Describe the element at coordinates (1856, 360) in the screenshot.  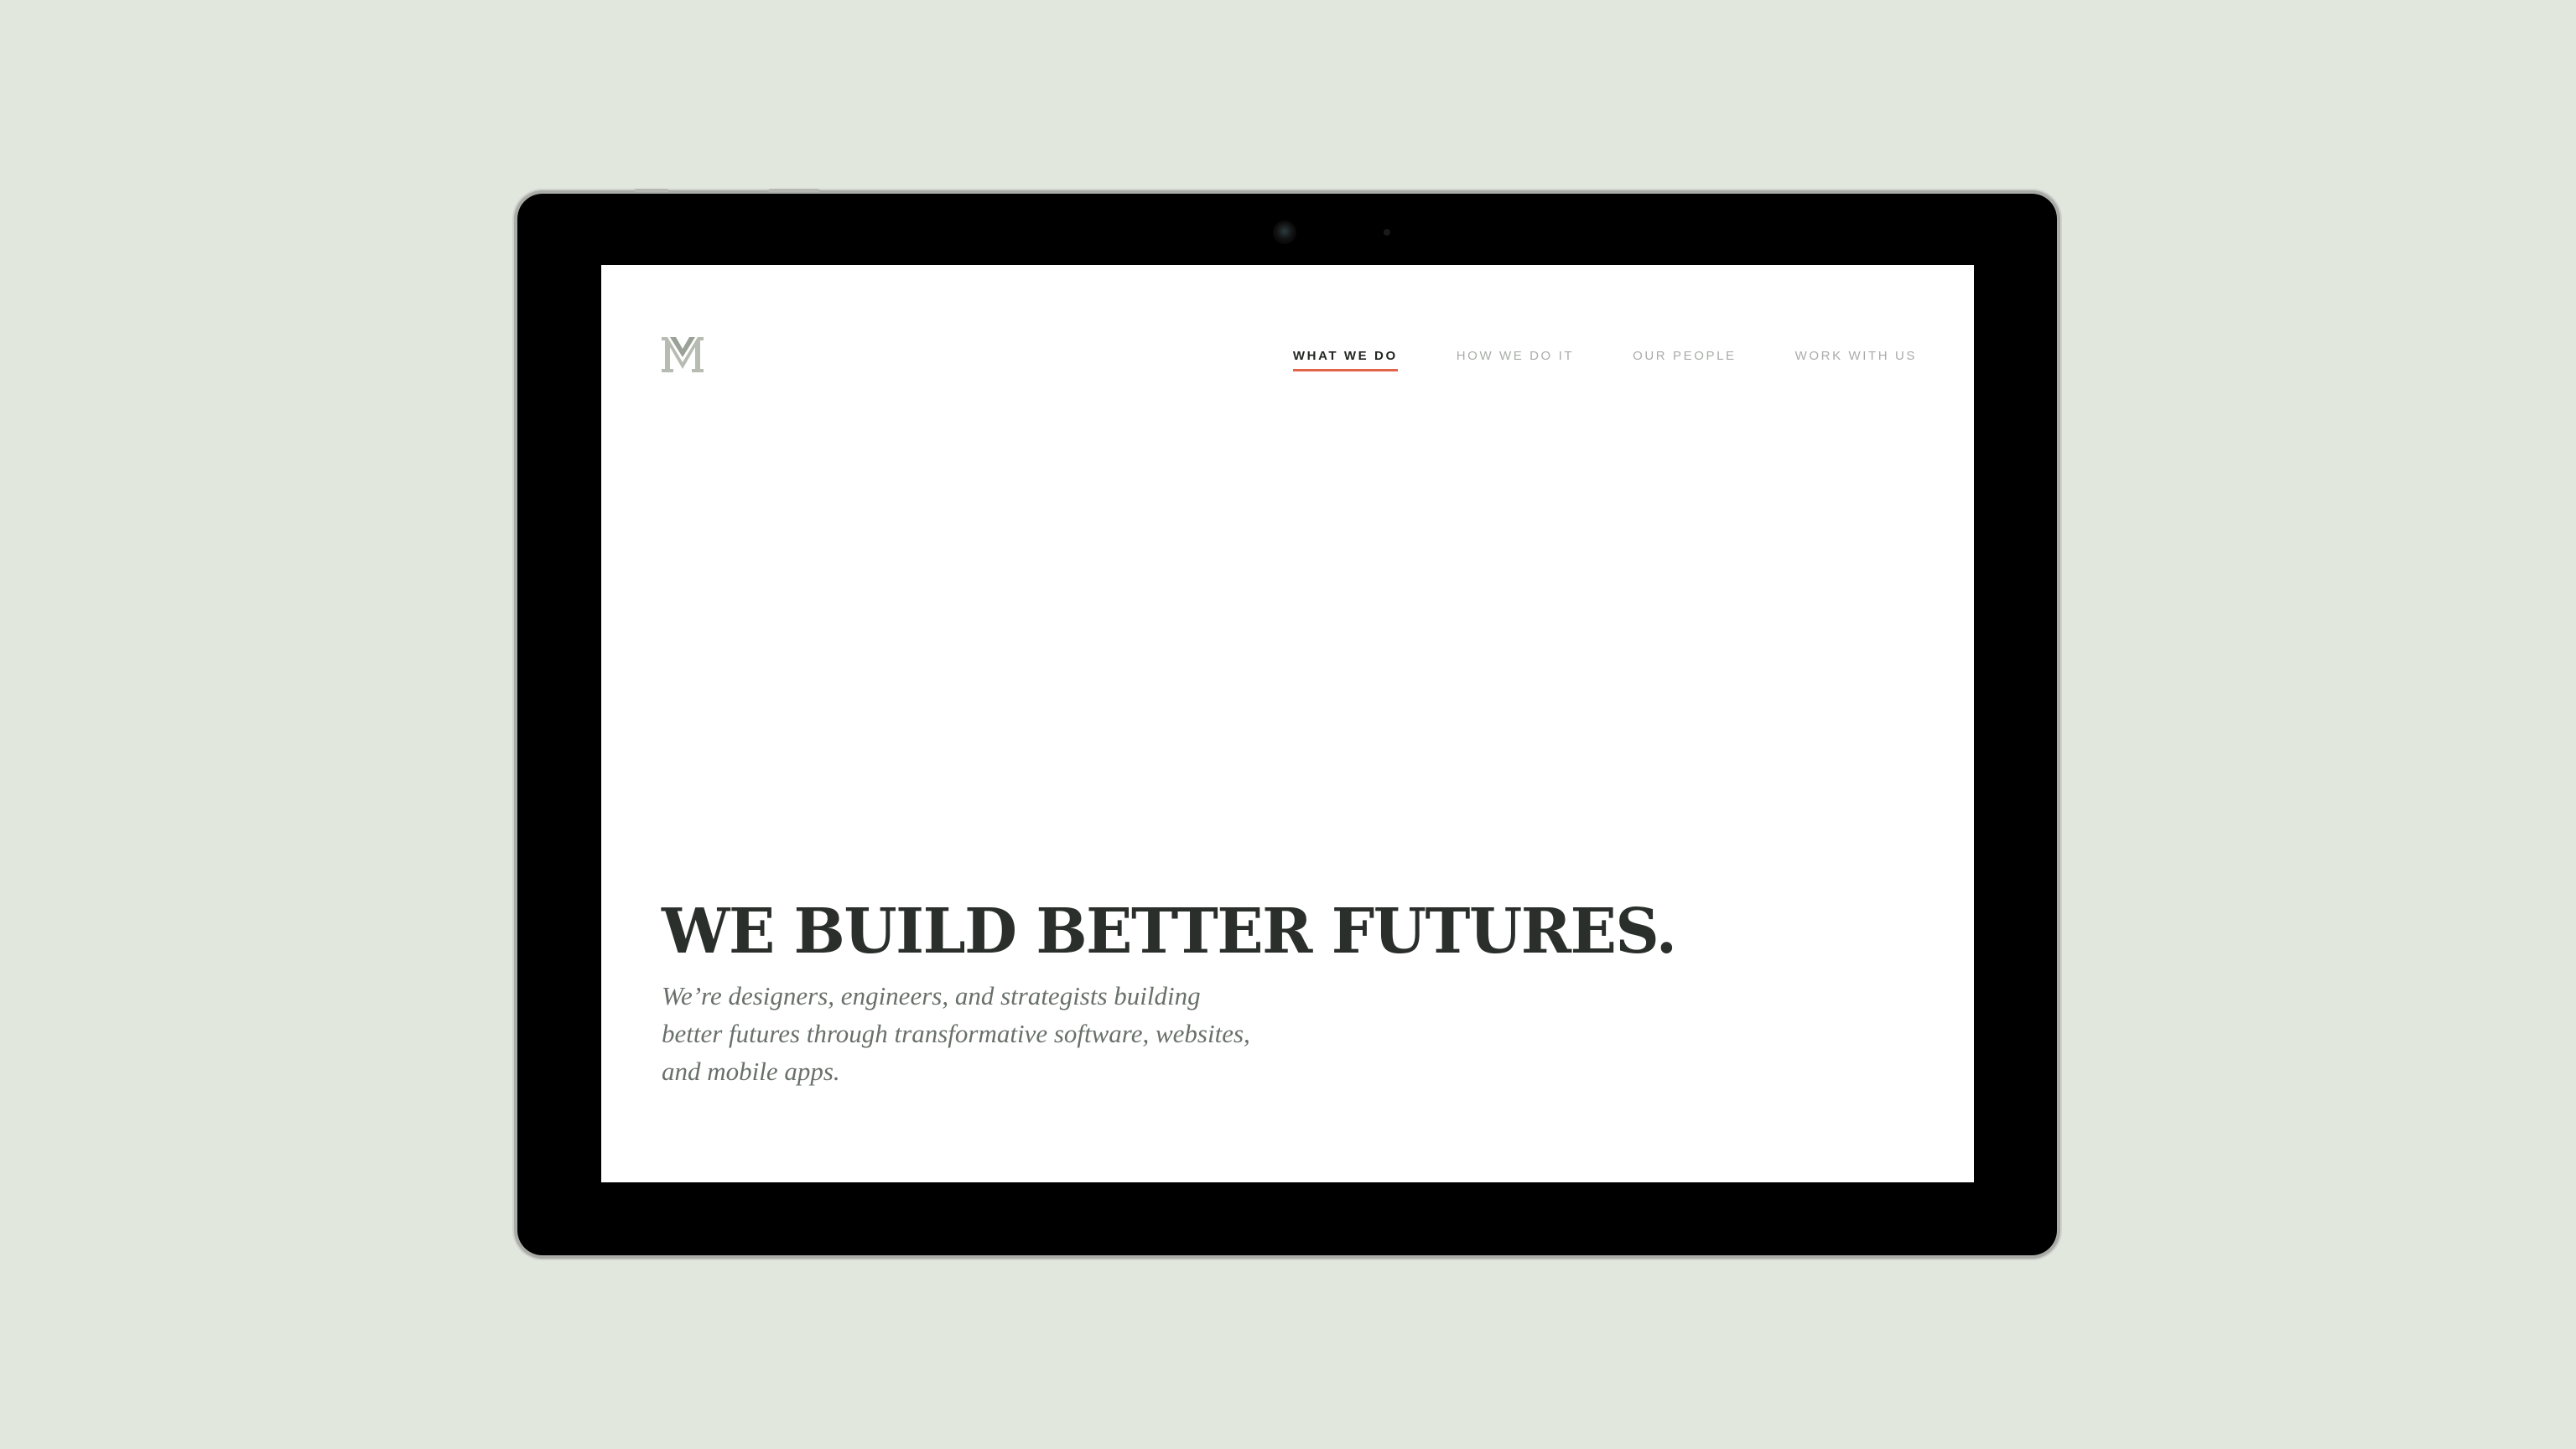
I see `nav-work-with-us: WORK WITH US` at that location.